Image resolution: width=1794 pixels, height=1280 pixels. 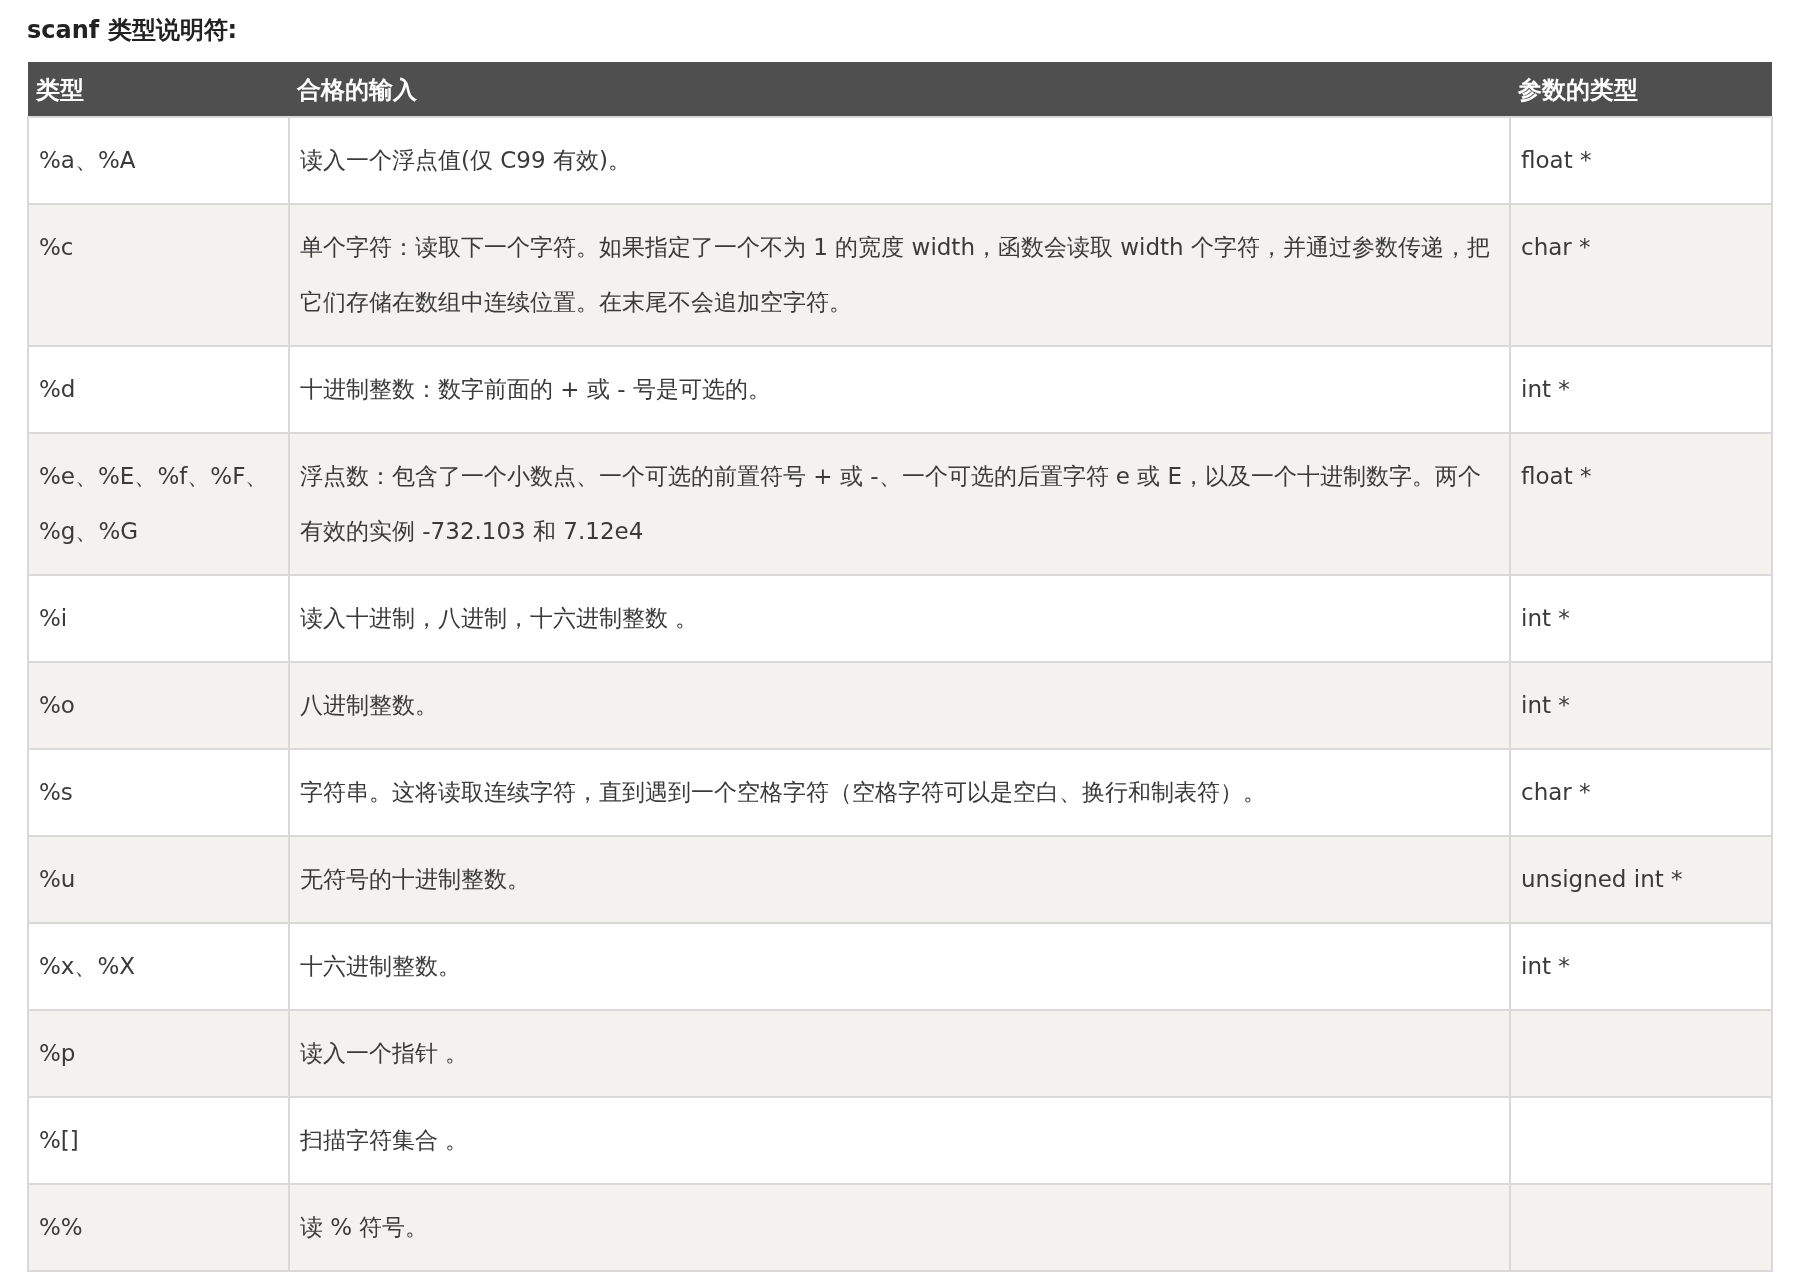 What do you see at coordinates (899, 1227) in the screenshot?
I see `table-cell: 读 % 符号。` at bounding box center [899, 1227].